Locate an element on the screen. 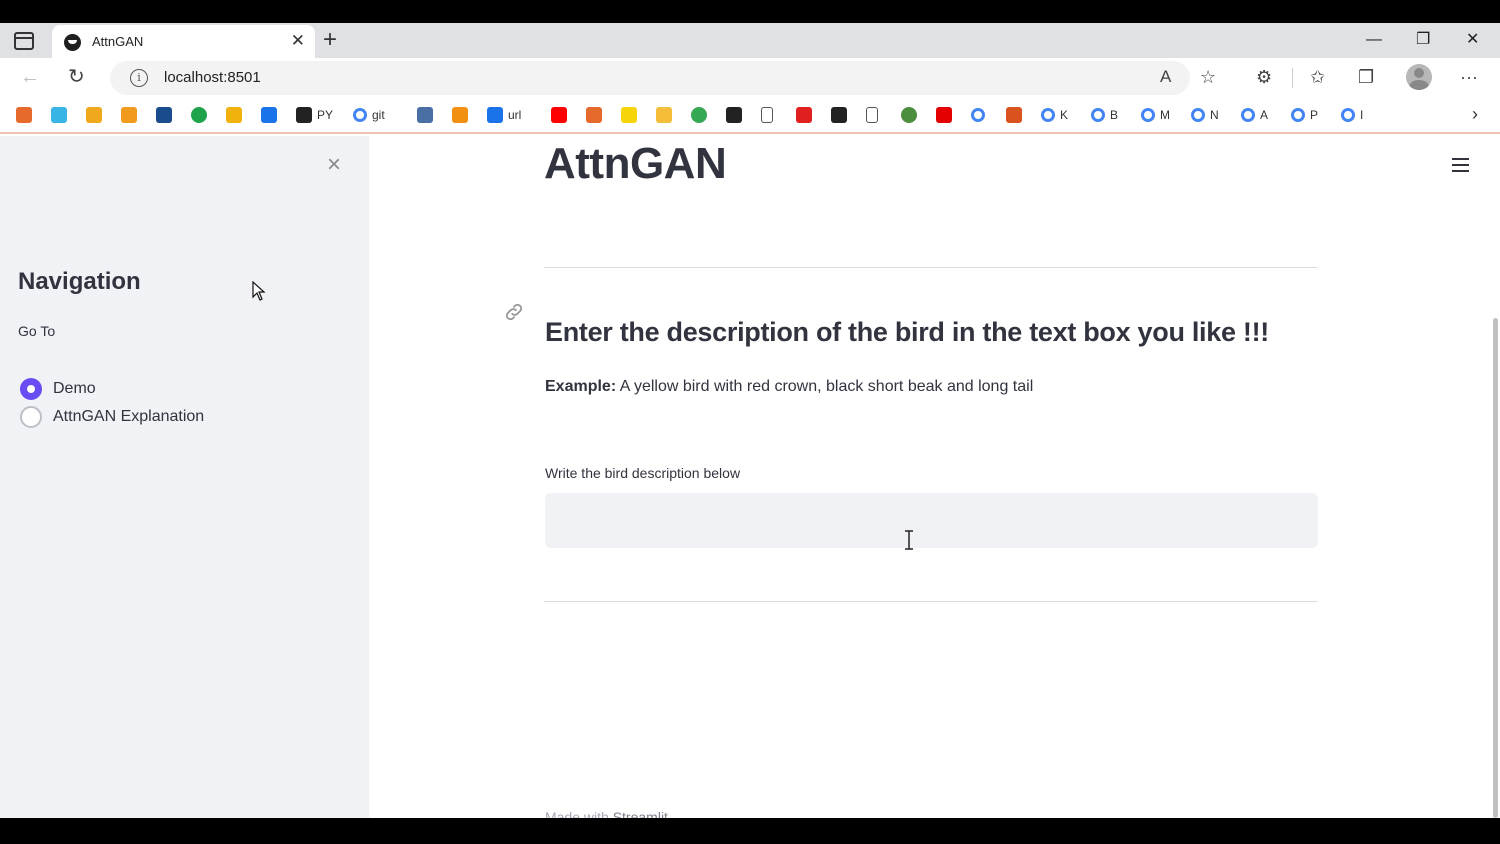 The width and height of the screenshot is (1500, 844). page-icon is located at coordinates (872, 115).